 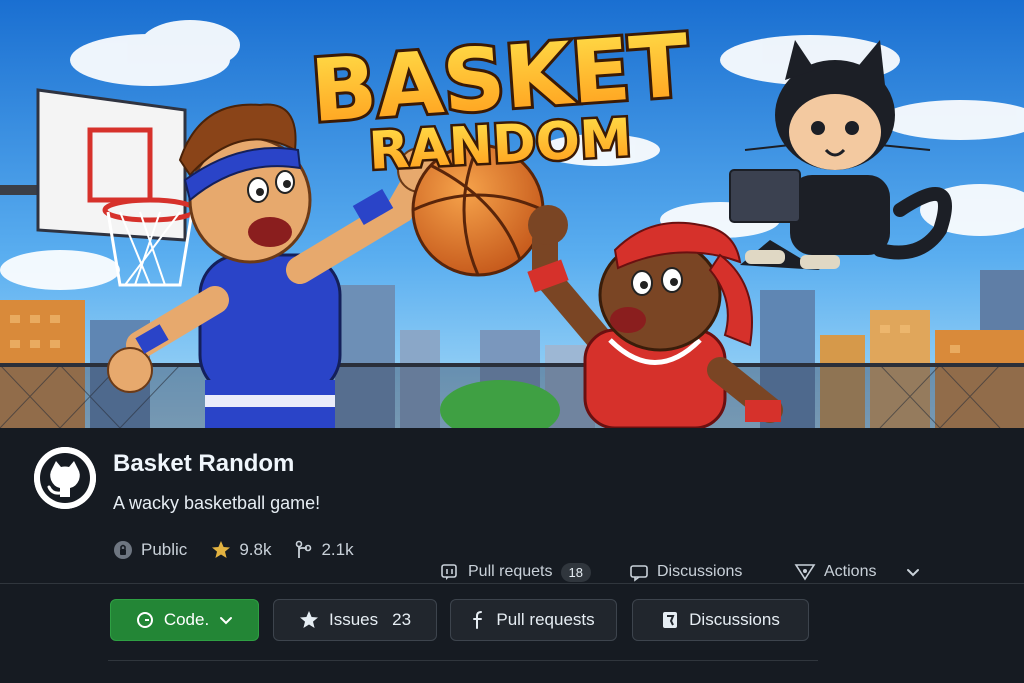 I want to click on visibility-label: Public, so click(x=164, y=549).